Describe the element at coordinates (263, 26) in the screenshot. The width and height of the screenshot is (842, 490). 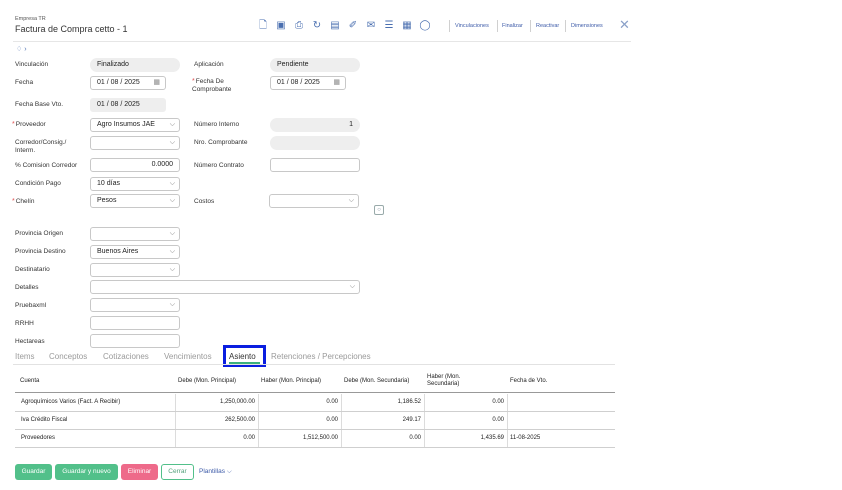
I see `new-document-icon: 🗋` at that location.